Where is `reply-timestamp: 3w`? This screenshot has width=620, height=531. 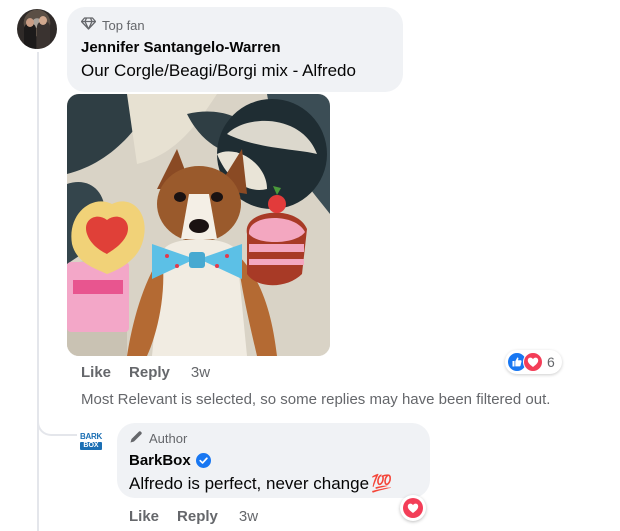
reply-timestamp: 3w is located at coordinates (248, 516).